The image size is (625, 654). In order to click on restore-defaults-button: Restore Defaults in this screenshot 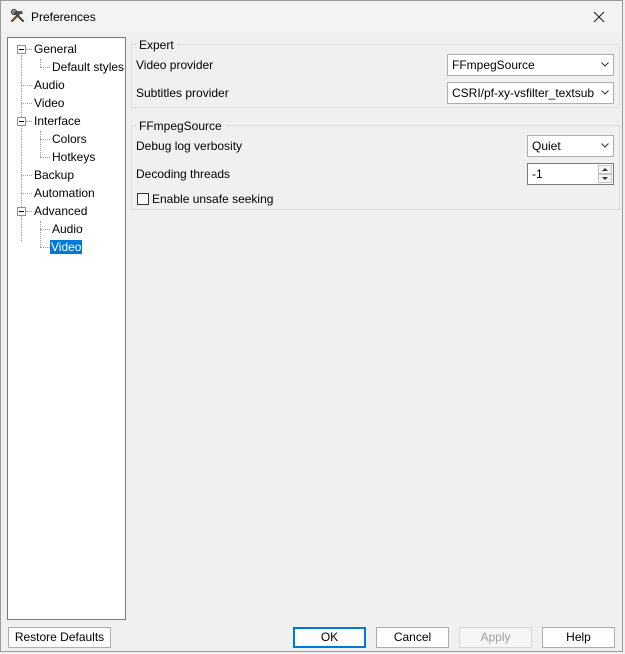, I will do `click(59, 637)`.